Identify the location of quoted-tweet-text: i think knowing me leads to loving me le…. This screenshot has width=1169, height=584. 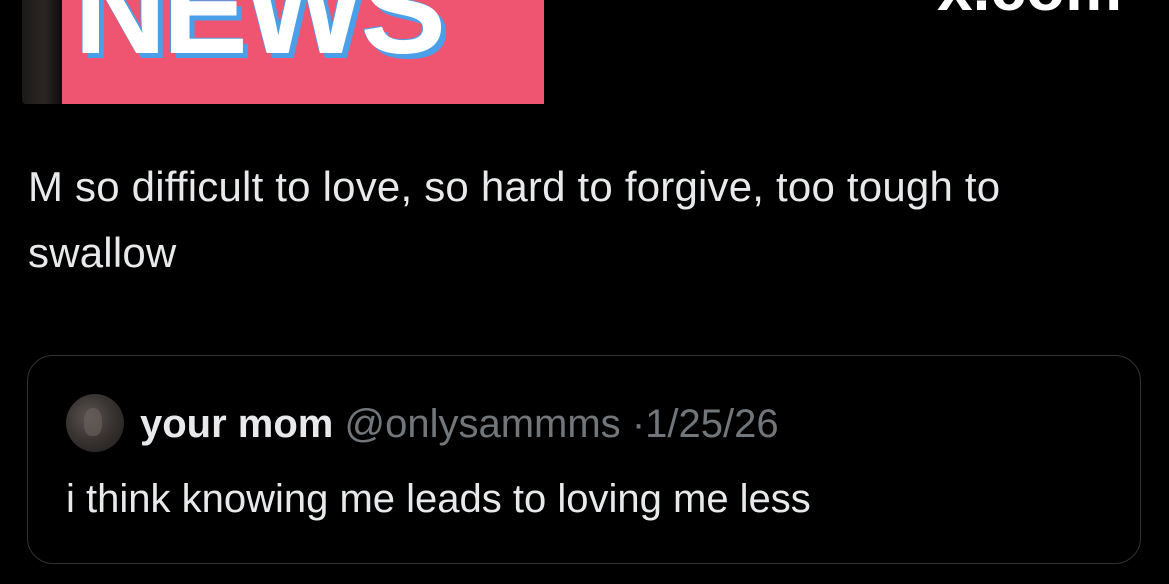
(438, 499).